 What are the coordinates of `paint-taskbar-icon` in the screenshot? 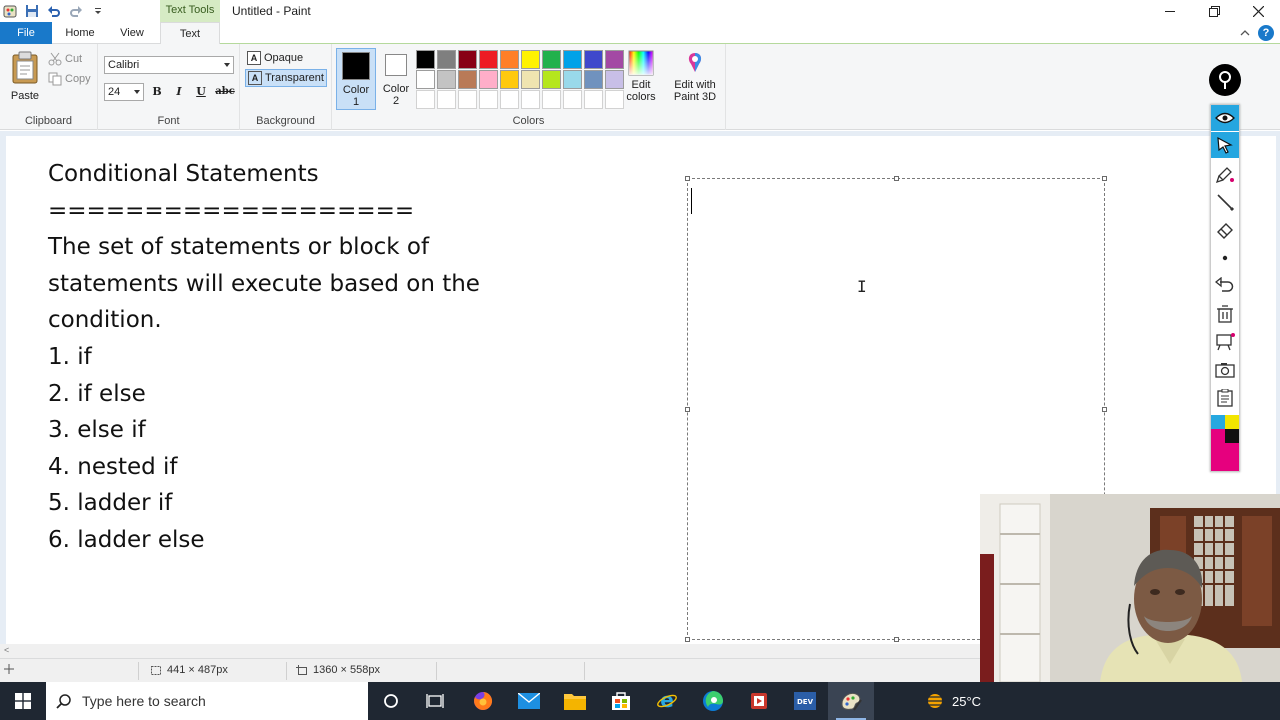 It's located at (851, 701).